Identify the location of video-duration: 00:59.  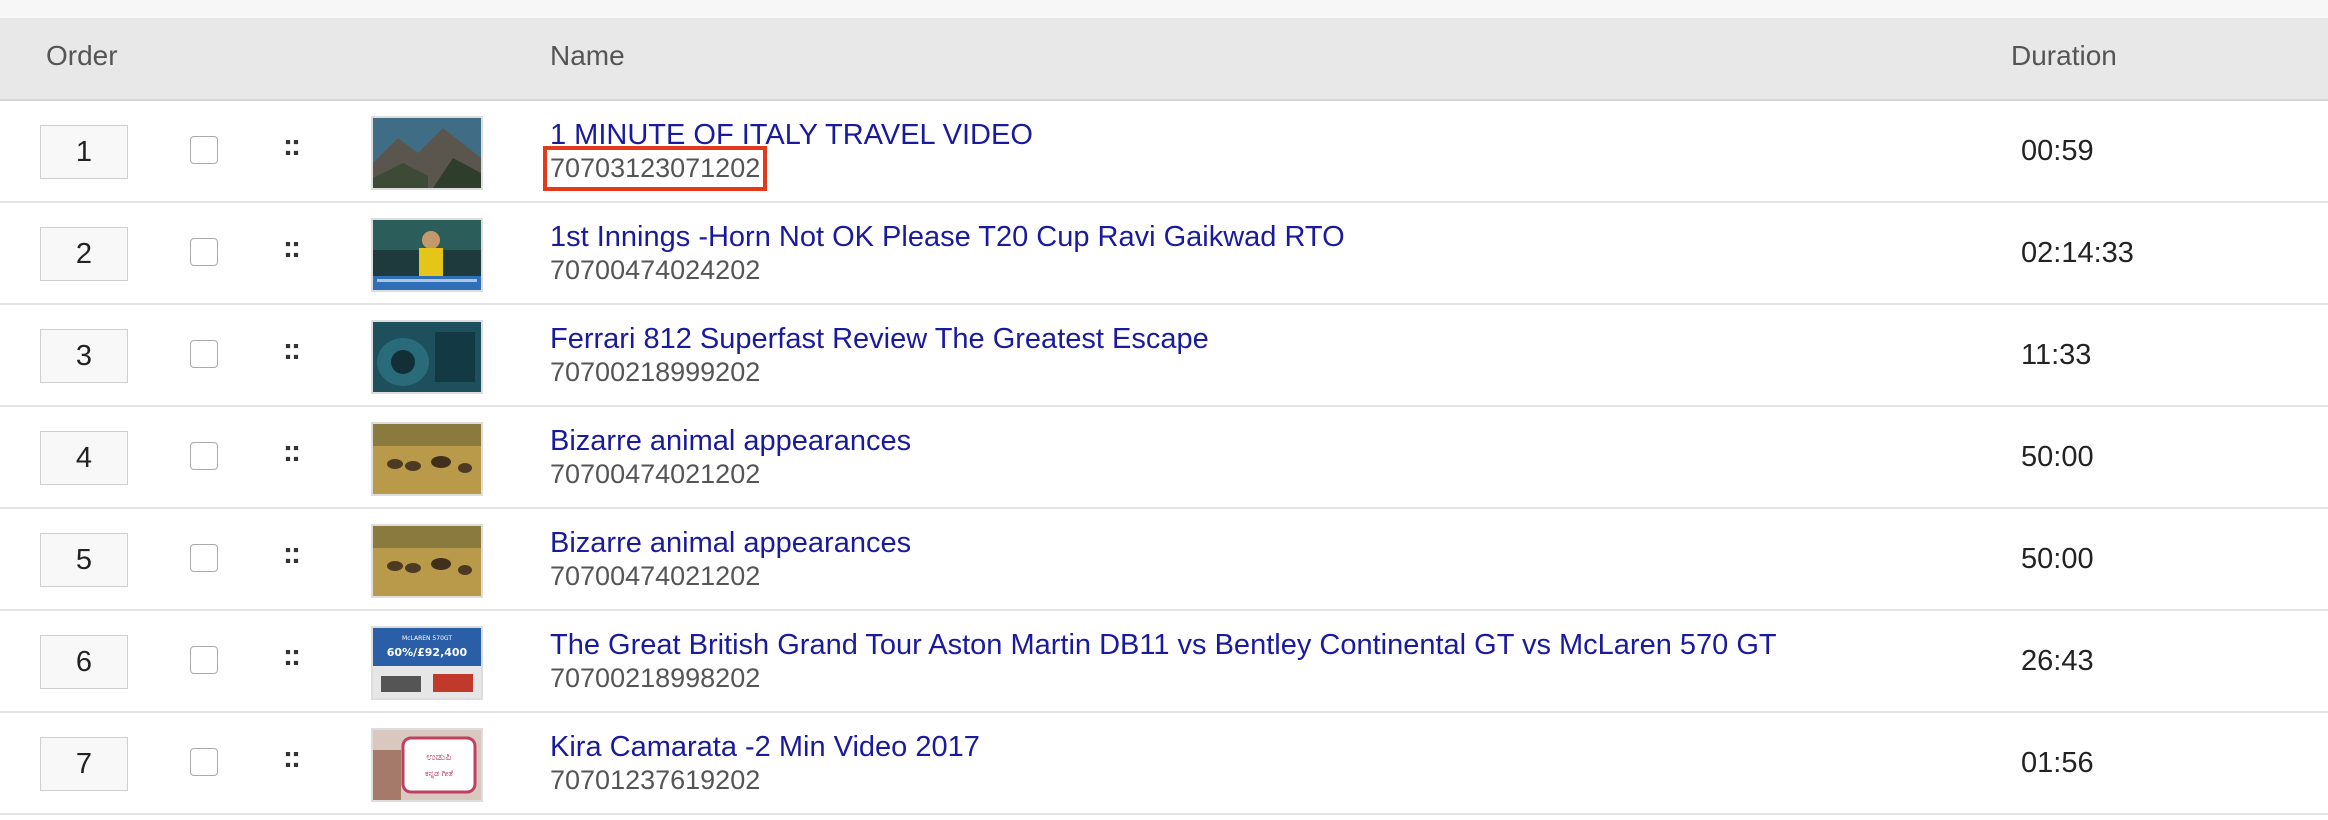
(2057, 151).